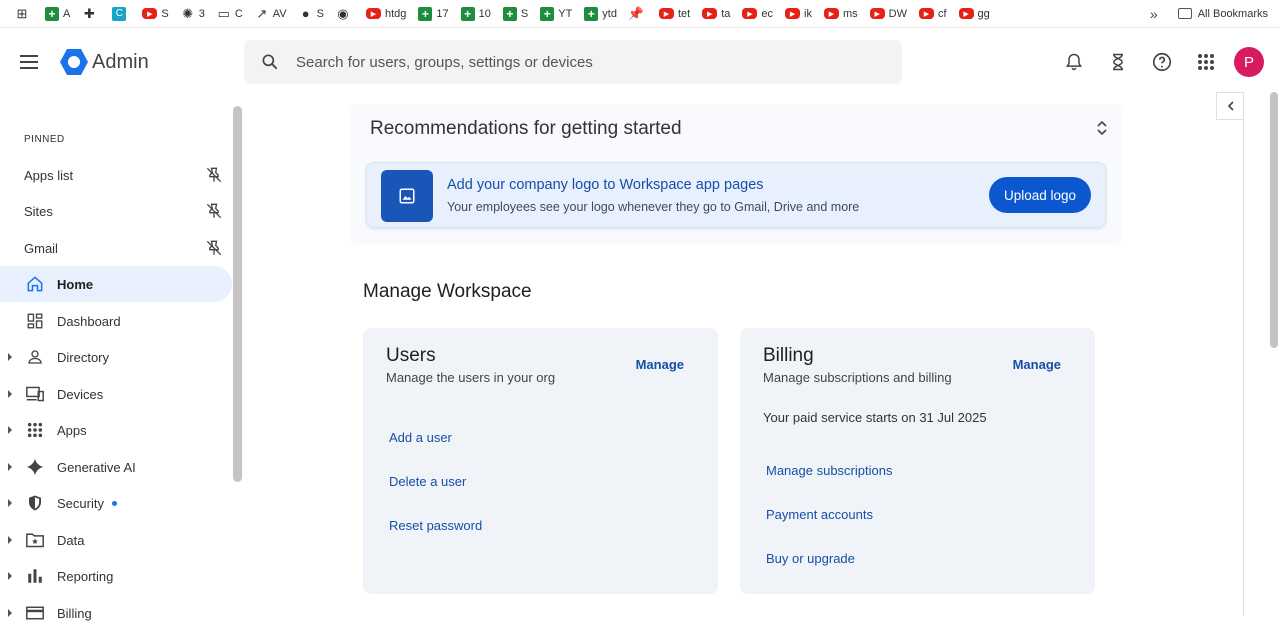 This screenshot has height=631, width=1280. I want to click on sidebar-item-label: Apps, so click(72, 430).